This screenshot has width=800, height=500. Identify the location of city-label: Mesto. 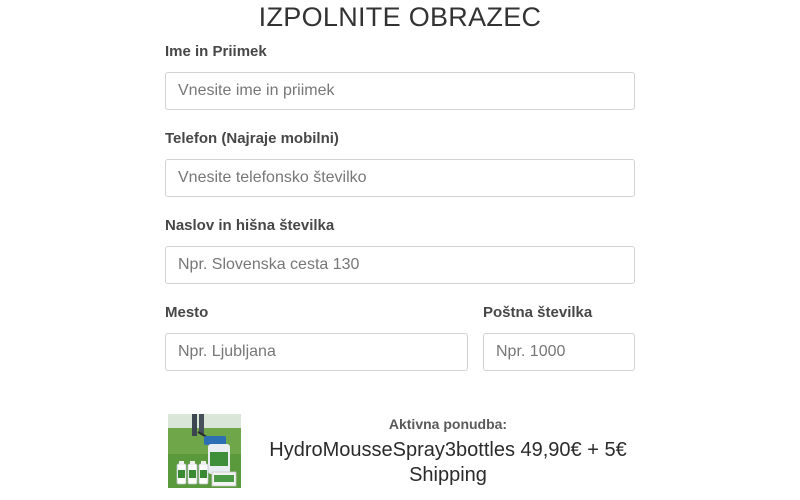
(187, 312).